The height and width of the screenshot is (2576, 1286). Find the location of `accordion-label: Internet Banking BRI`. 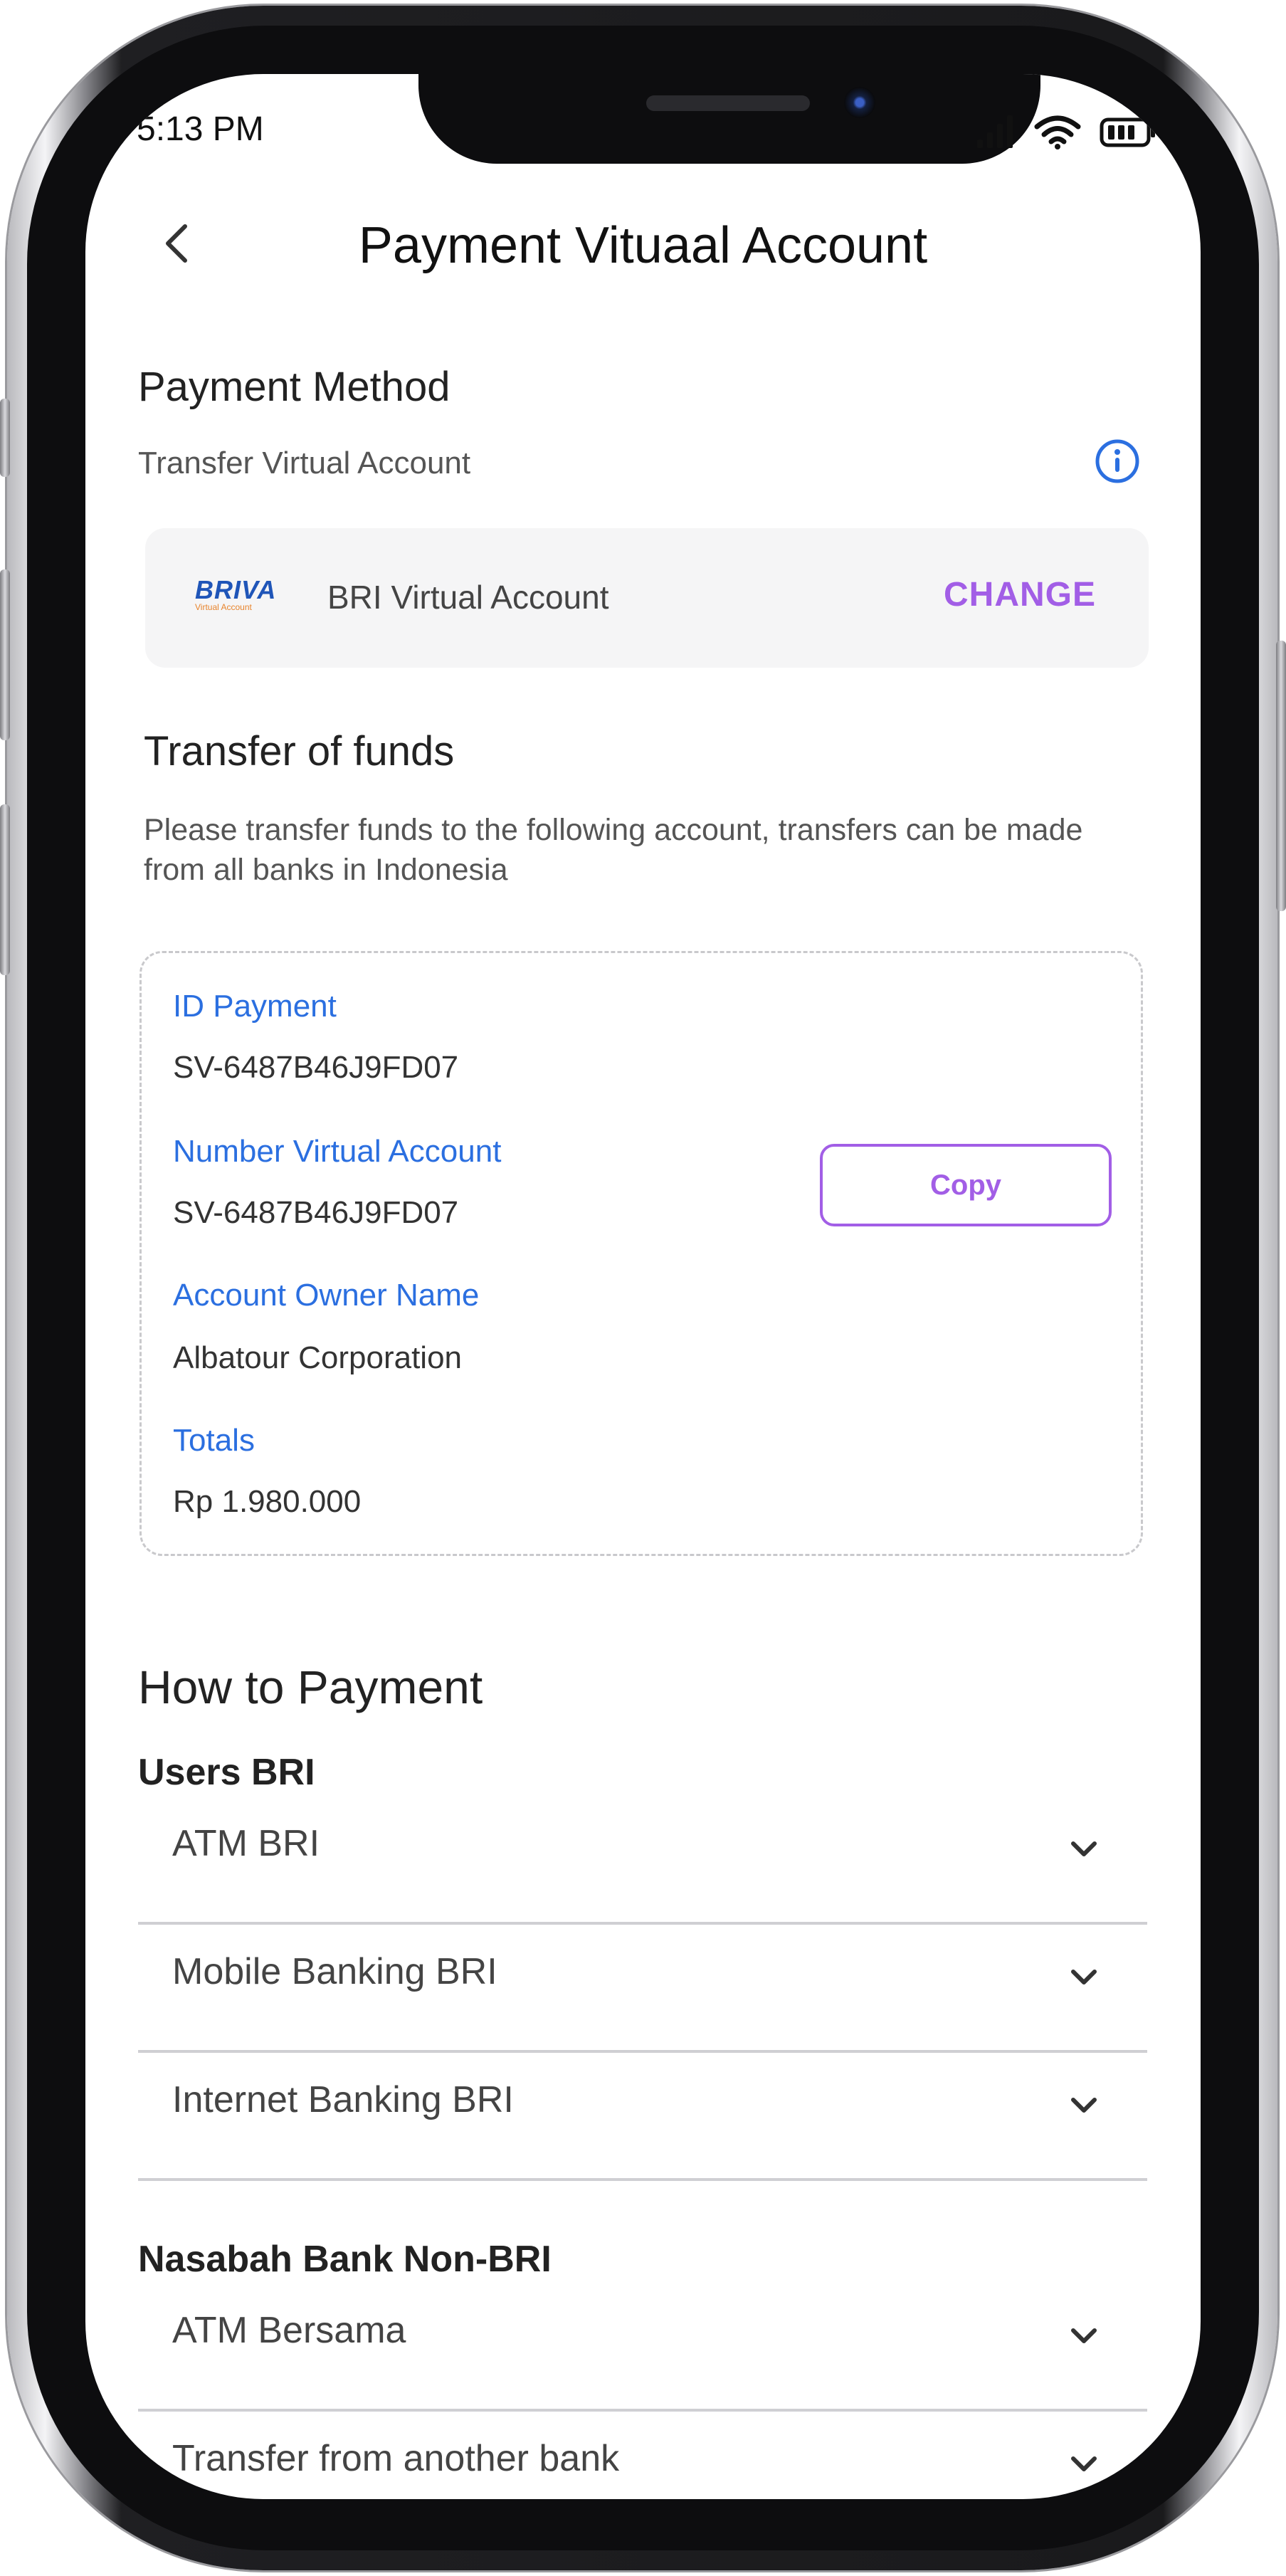

accordion-label: Internet Banking BRI is located at coordinates (343, 2099).